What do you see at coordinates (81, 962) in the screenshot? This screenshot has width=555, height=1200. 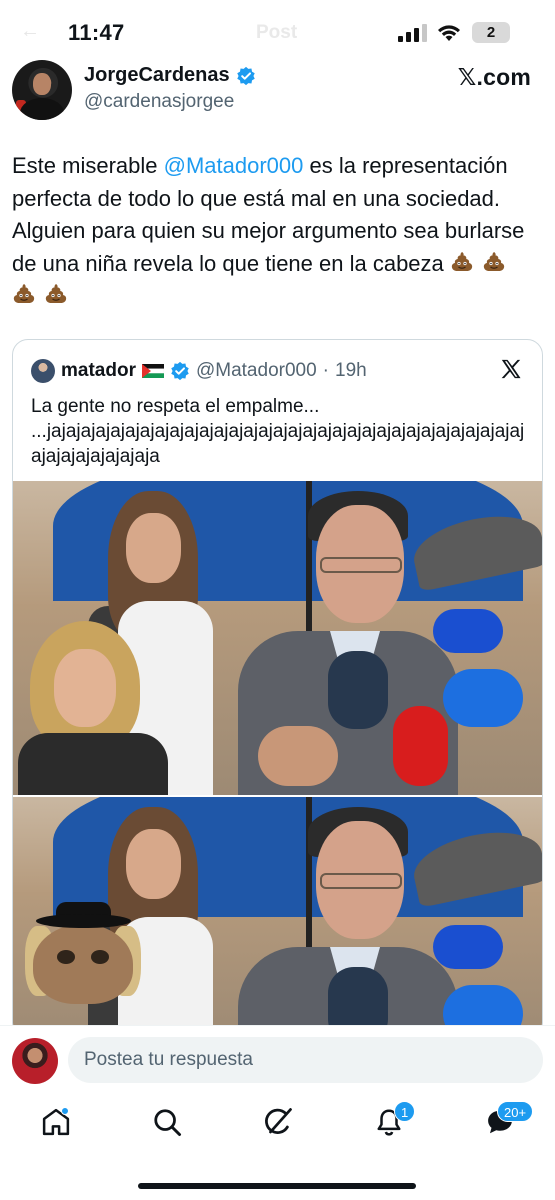 I see `et-alien-overlay` at bounding box center [81, 962].